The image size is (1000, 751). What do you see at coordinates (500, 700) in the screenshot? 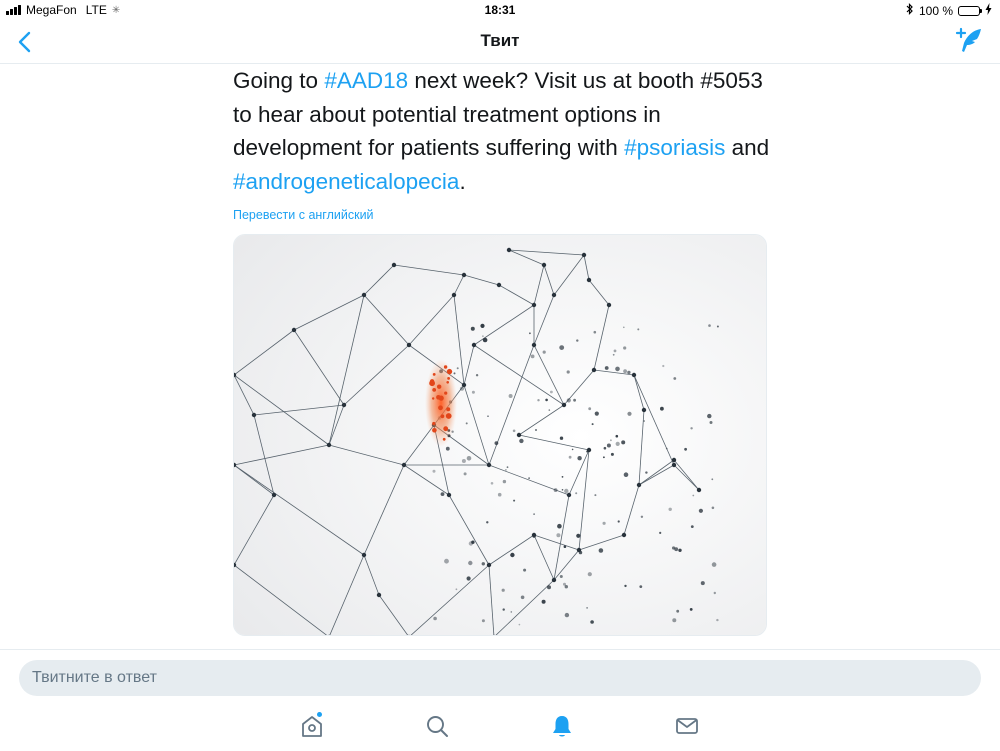
I see `reply-bar` at bounding box center [500, 700].